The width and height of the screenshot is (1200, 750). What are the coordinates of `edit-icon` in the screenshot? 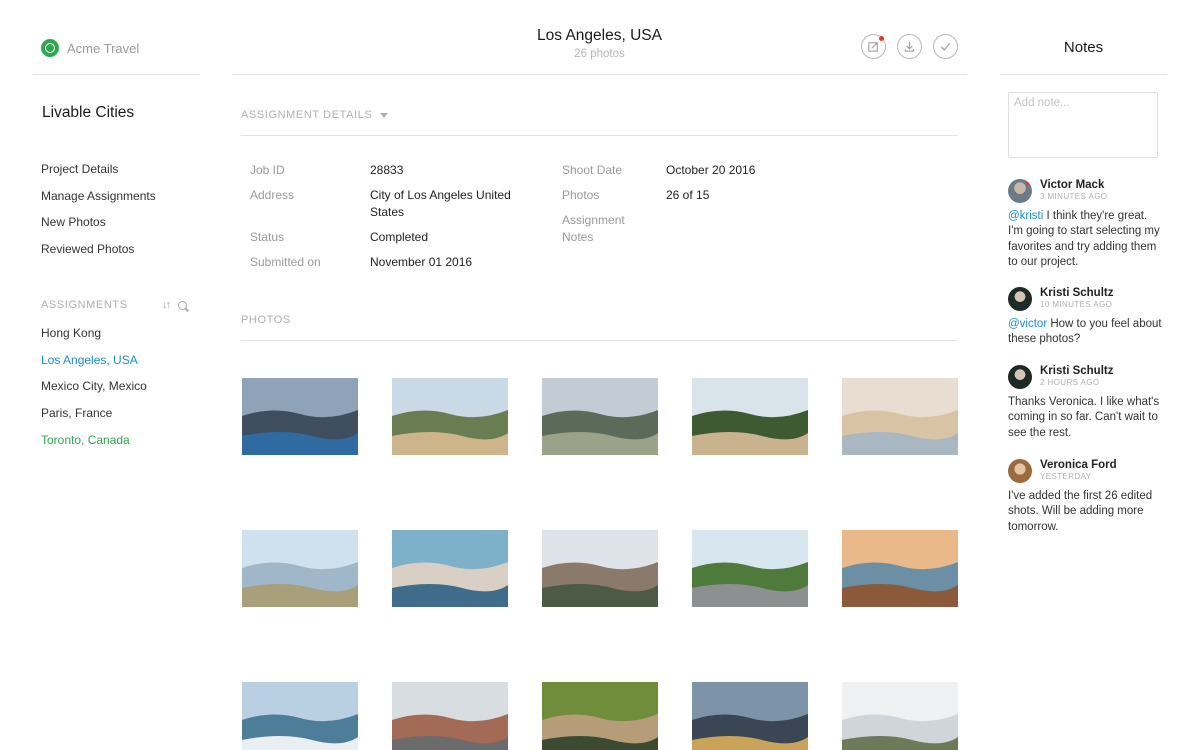 It's located at (873, 47).